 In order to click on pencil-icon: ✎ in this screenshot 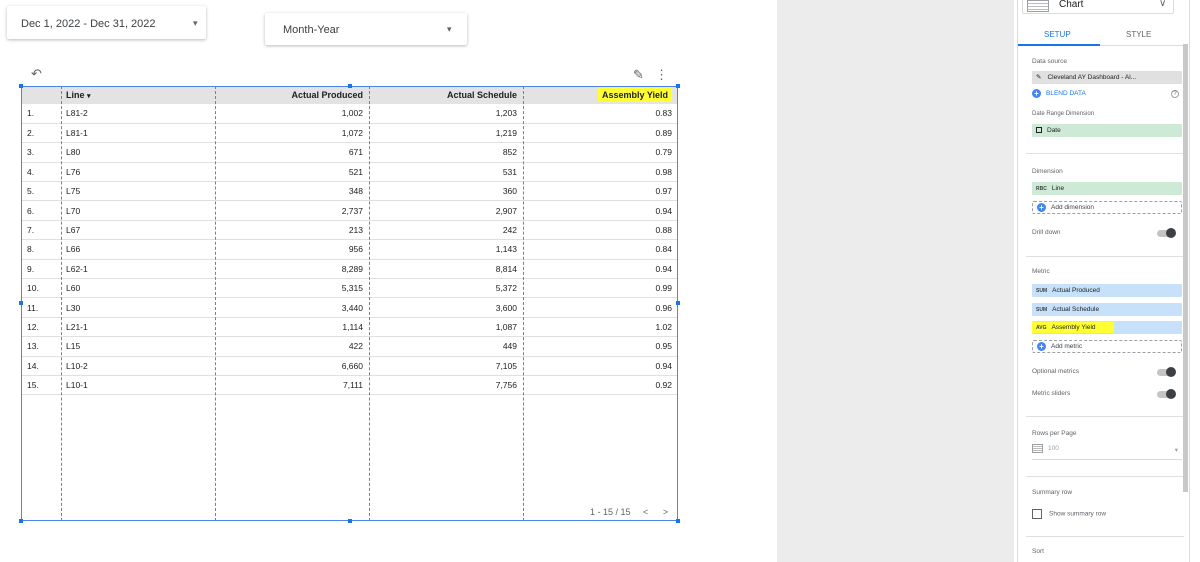, I will do `click(1039, 77)`.